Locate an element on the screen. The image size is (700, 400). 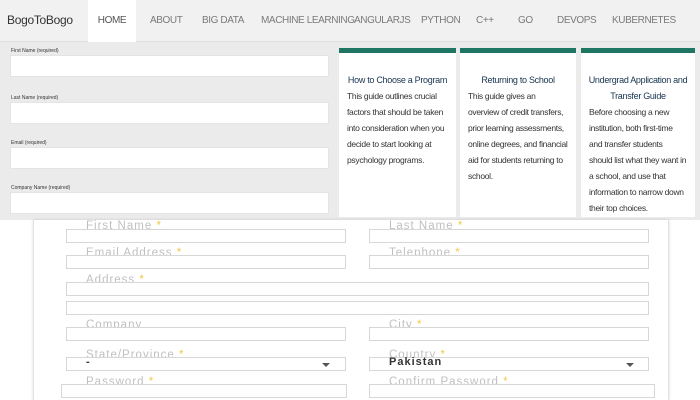
email-address-field is located at coordinates (206, 262).